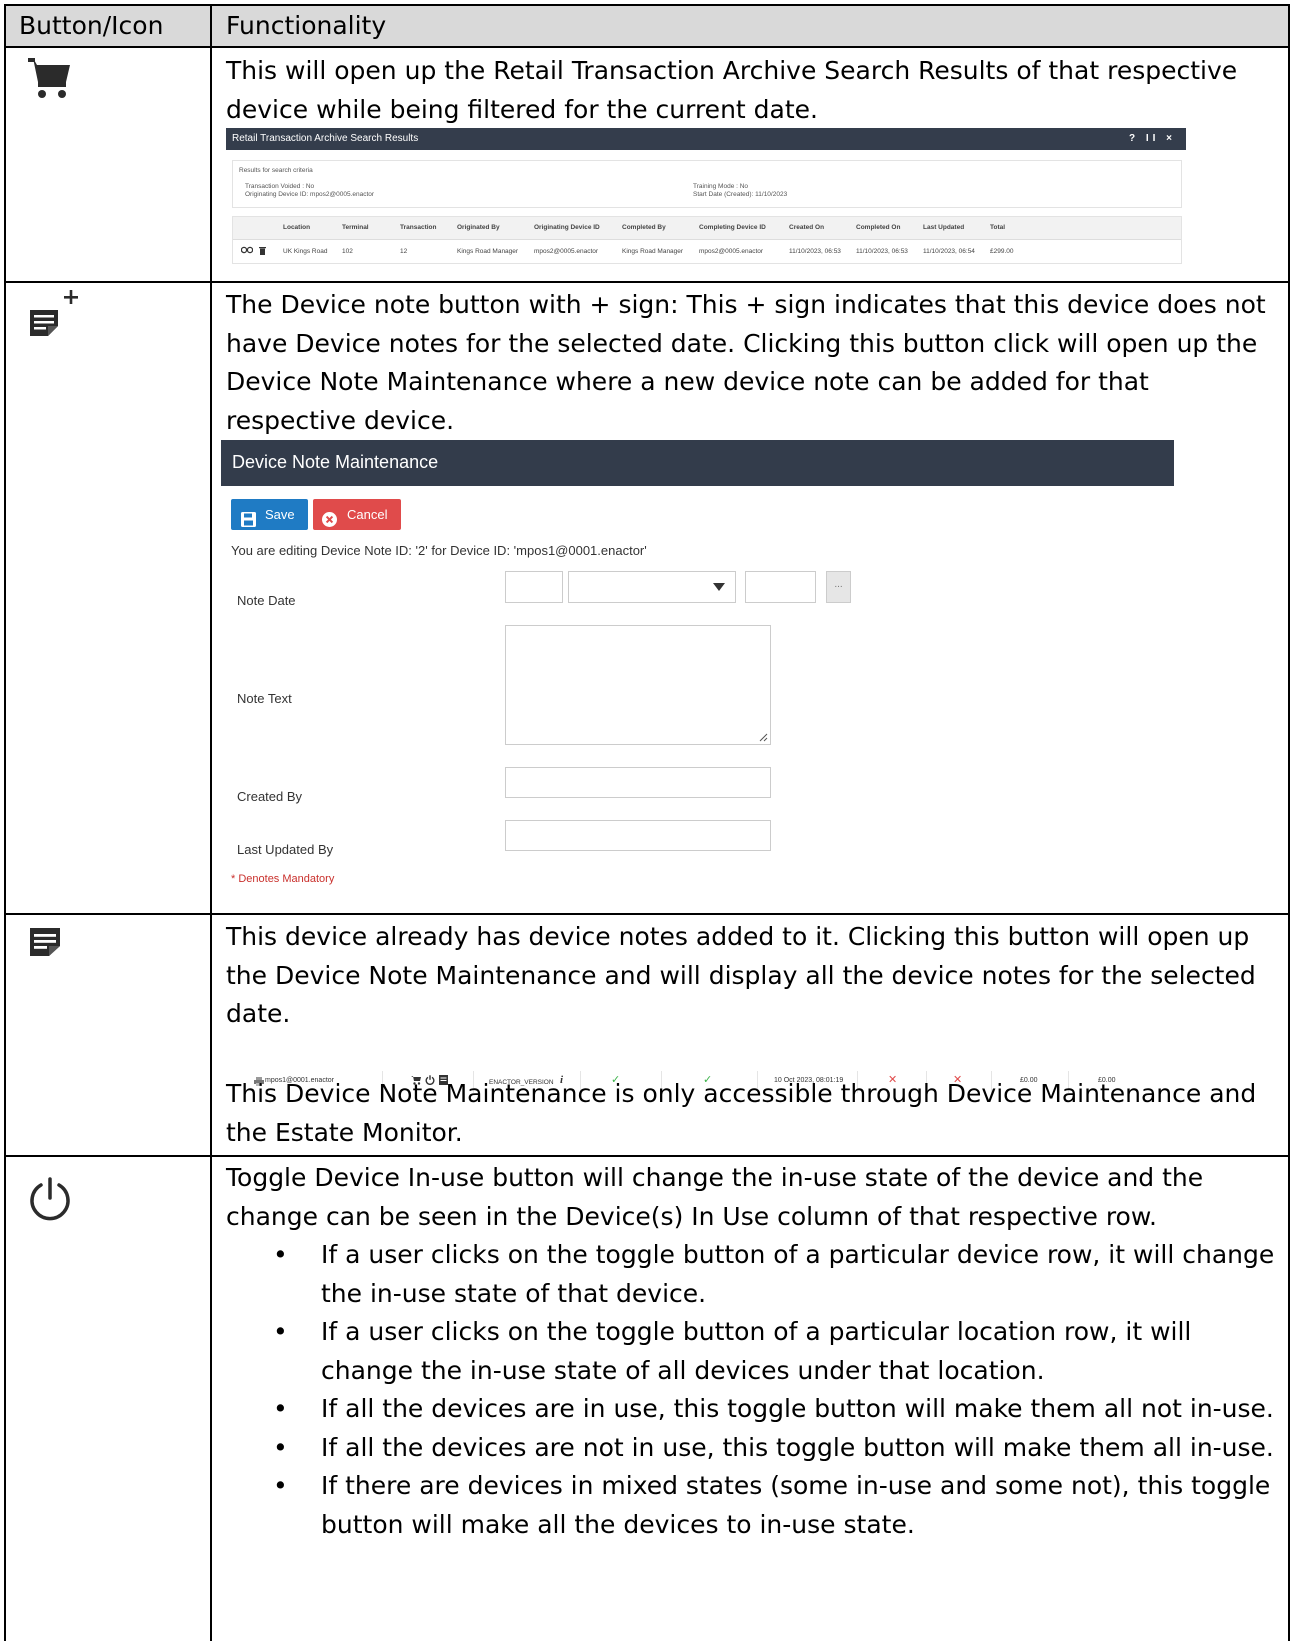  Describe the element at coordinates (647, 25) in the screenshot. I see `table-header` at that location.